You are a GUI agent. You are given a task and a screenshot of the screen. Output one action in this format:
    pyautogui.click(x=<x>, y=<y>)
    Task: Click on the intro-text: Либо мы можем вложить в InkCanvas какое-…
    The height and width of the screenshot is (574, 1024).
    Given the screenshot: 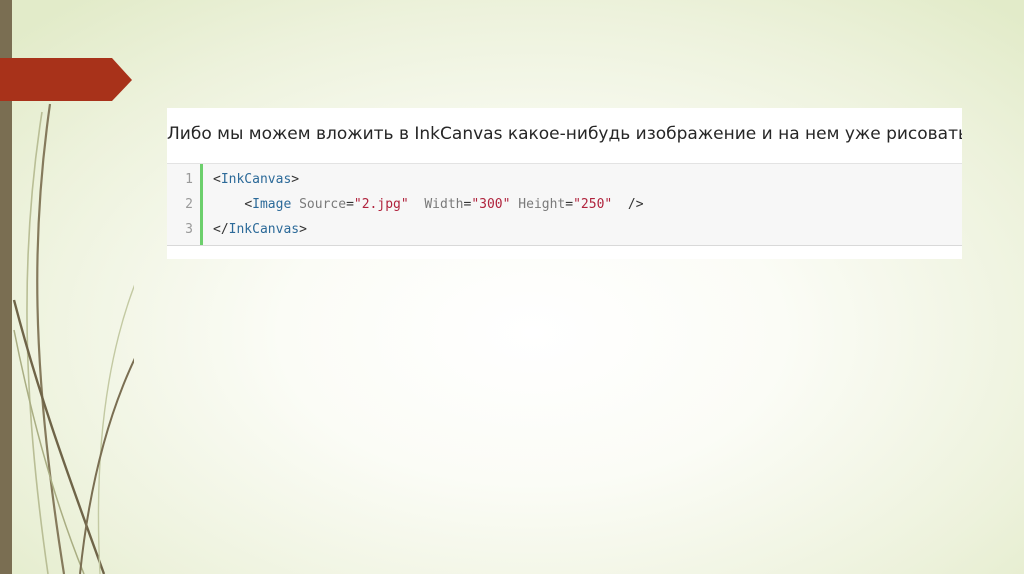 What is the action you would take?
    pyautogui.click(x=564, y=134)
    